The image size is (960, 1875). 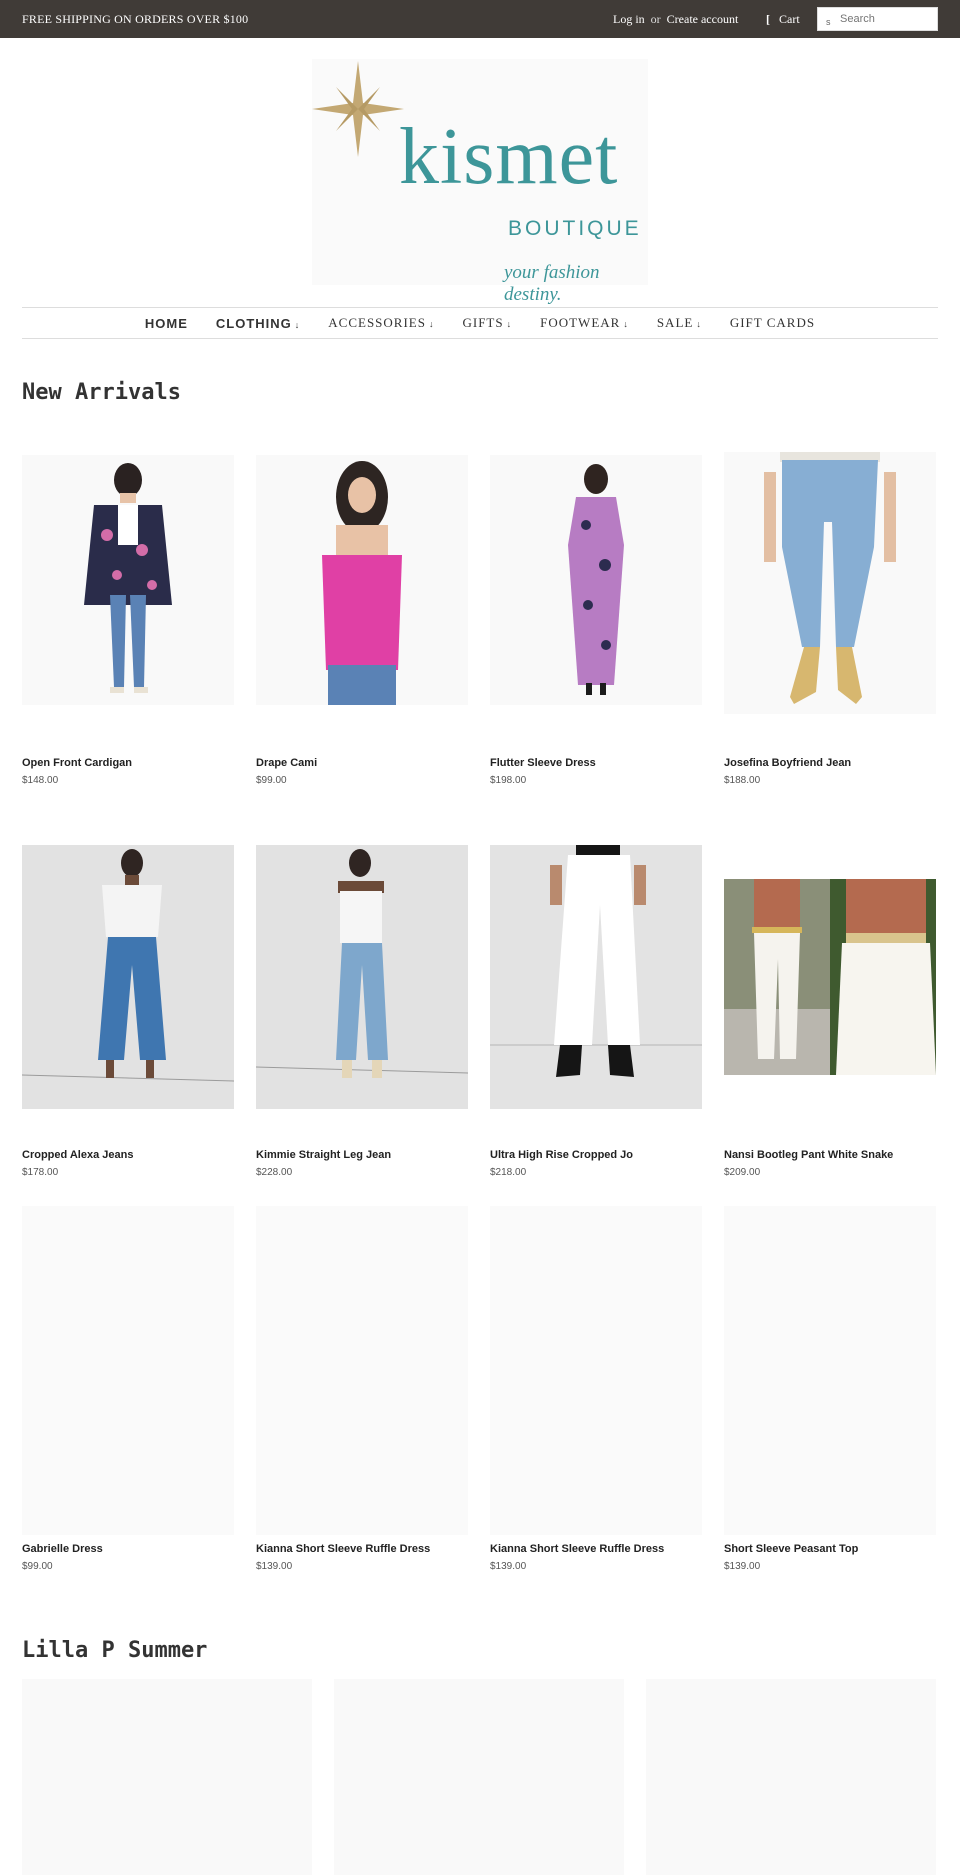 What do you see at coordinates (286, 763) in the screenshot?
I see `product-name: Drape Cami` at bounding box center [286, 763].